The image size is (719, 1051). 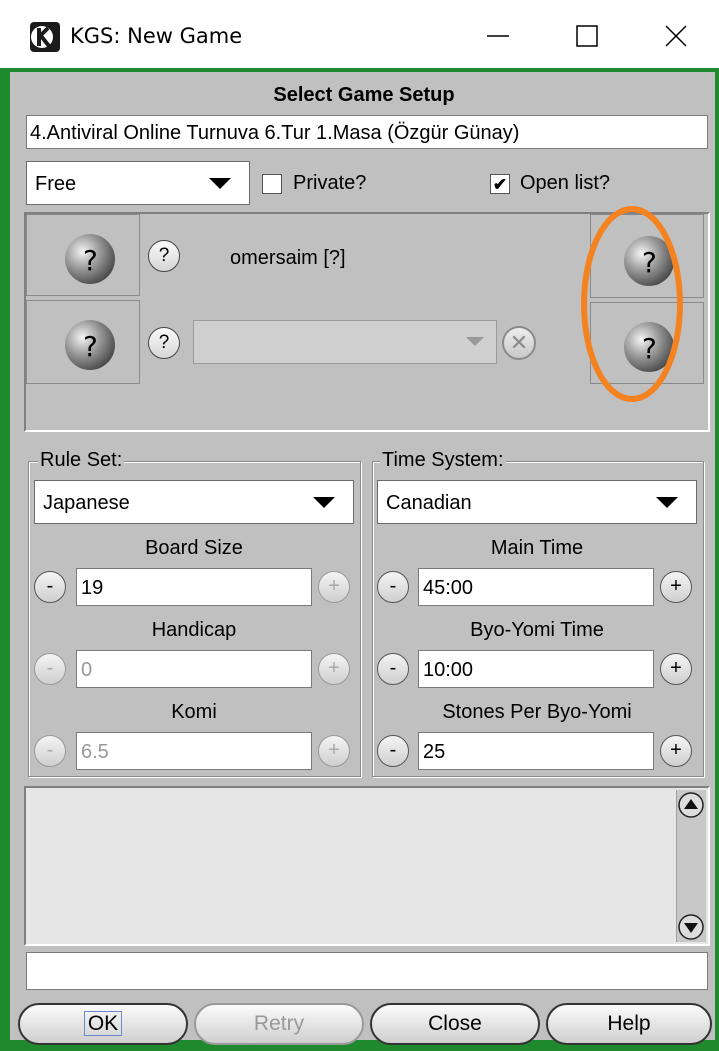 I want to click on check-mark-icon: ✔, so click(x=500, y=184).